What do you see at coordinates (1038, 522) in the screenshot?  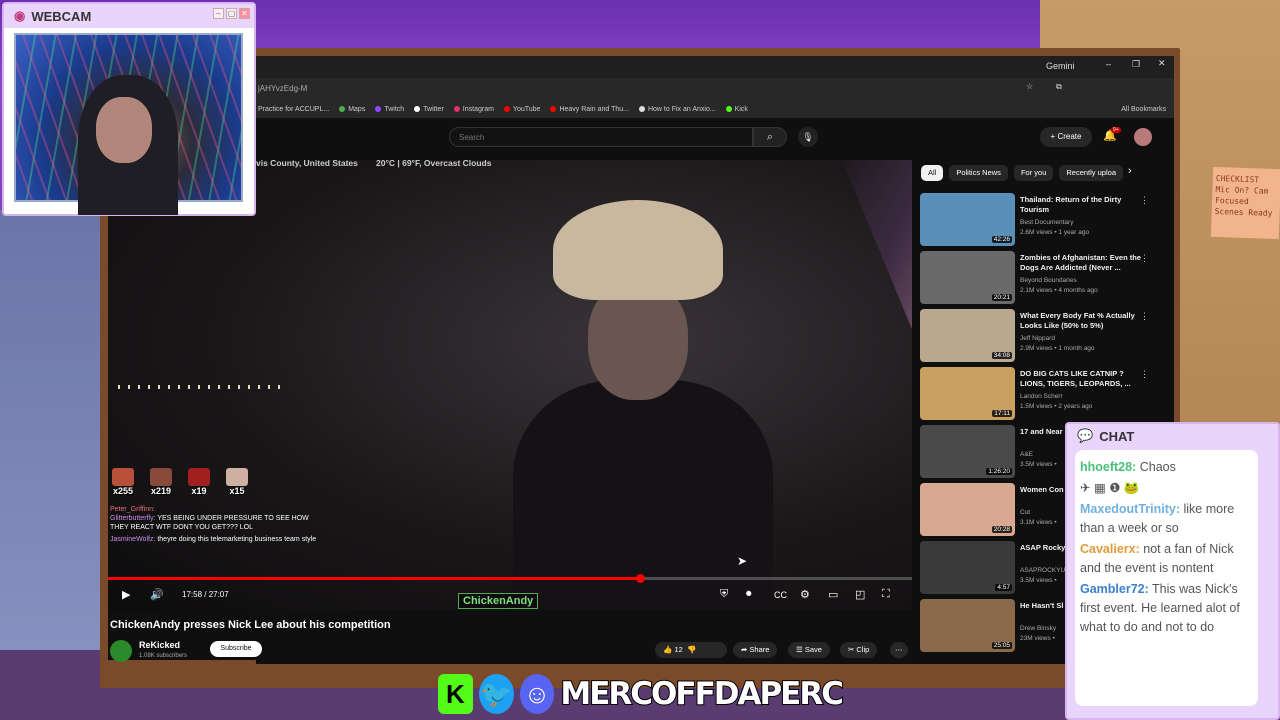 I see `video-meta: 3.1M views •` at bounding box center [1038, 522].